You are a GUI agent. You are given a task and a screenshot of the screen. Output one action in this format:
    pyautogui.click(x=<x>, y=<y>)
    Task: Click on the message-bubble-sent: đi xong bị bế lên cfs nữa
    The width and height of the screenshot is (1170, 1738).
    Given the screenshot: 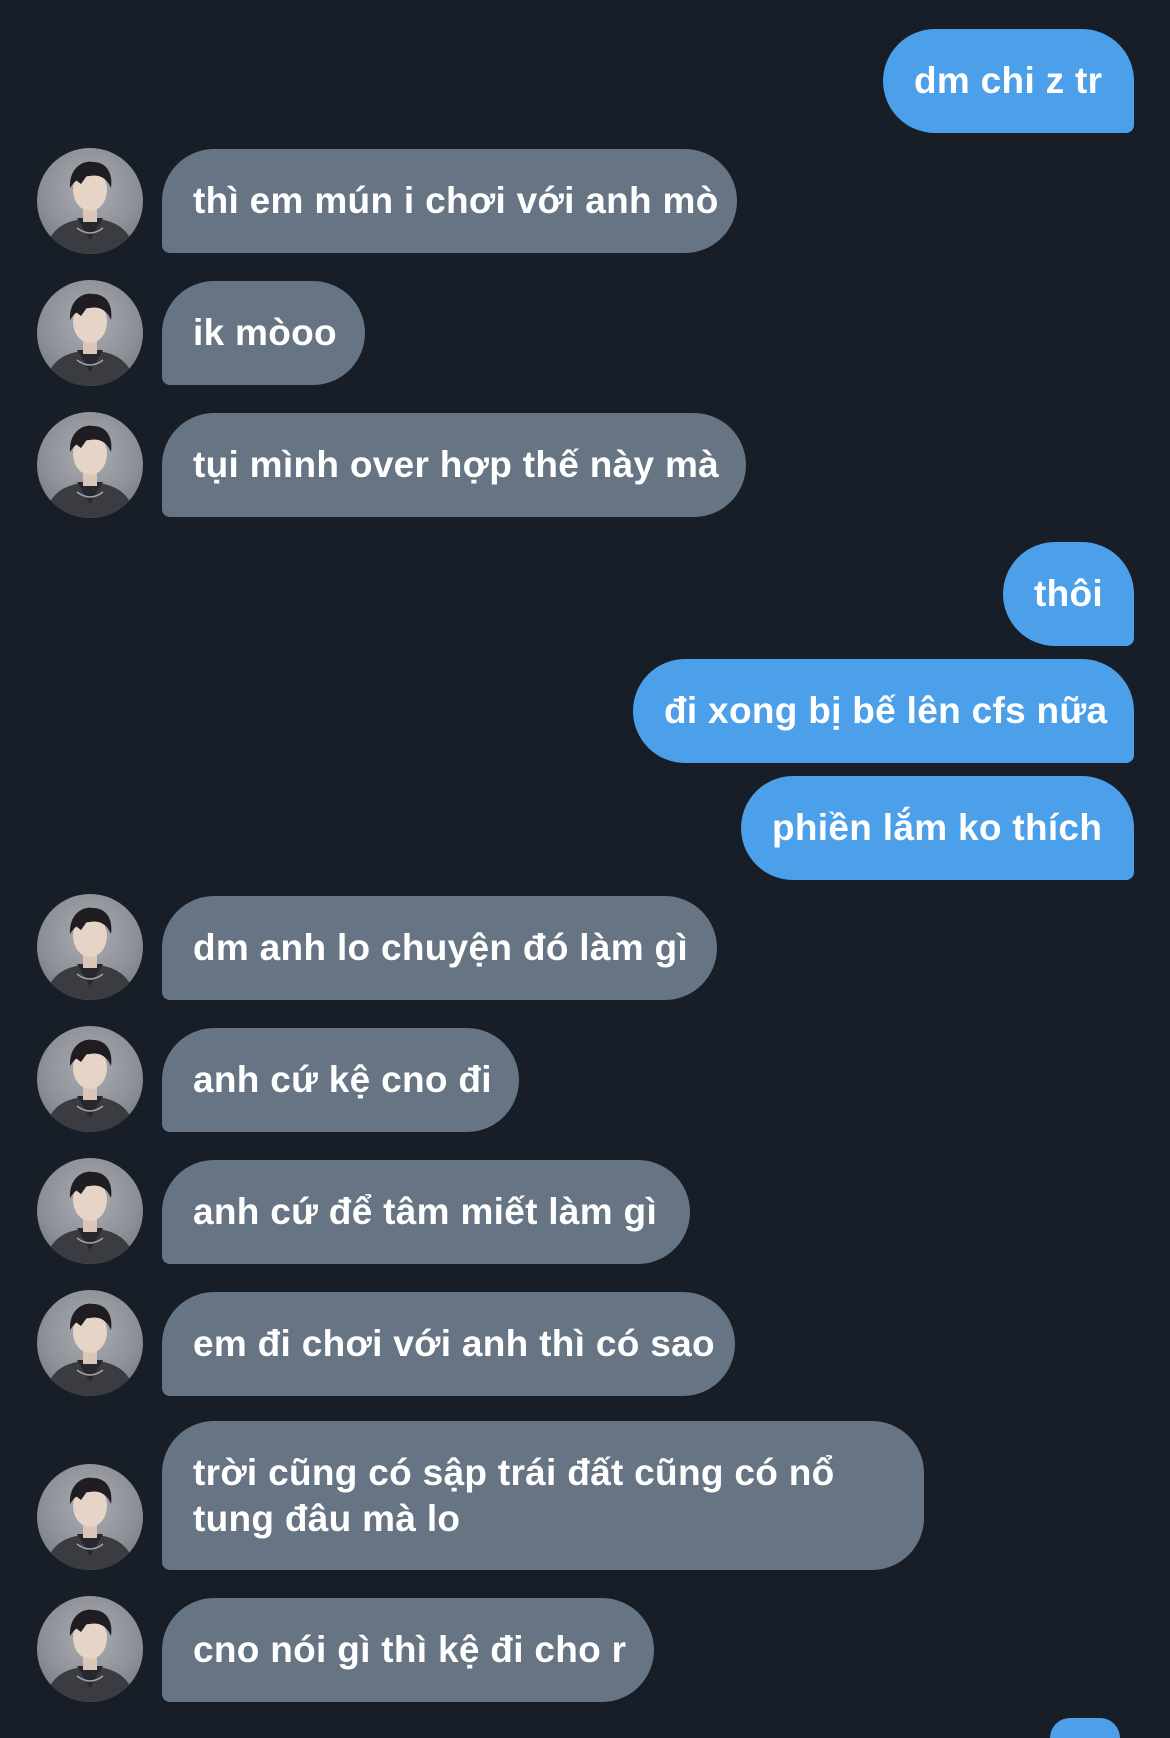 What is the action you would take?
    pyautogui.click(x=883, y=711)
    